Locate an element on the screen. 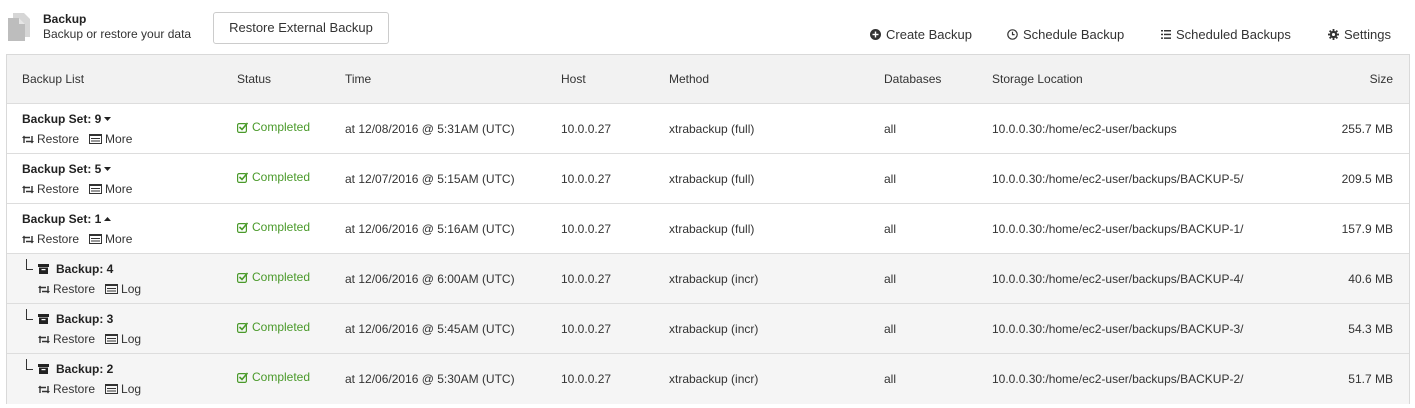  column-header-host: Host is located at coordinates (573, 79).